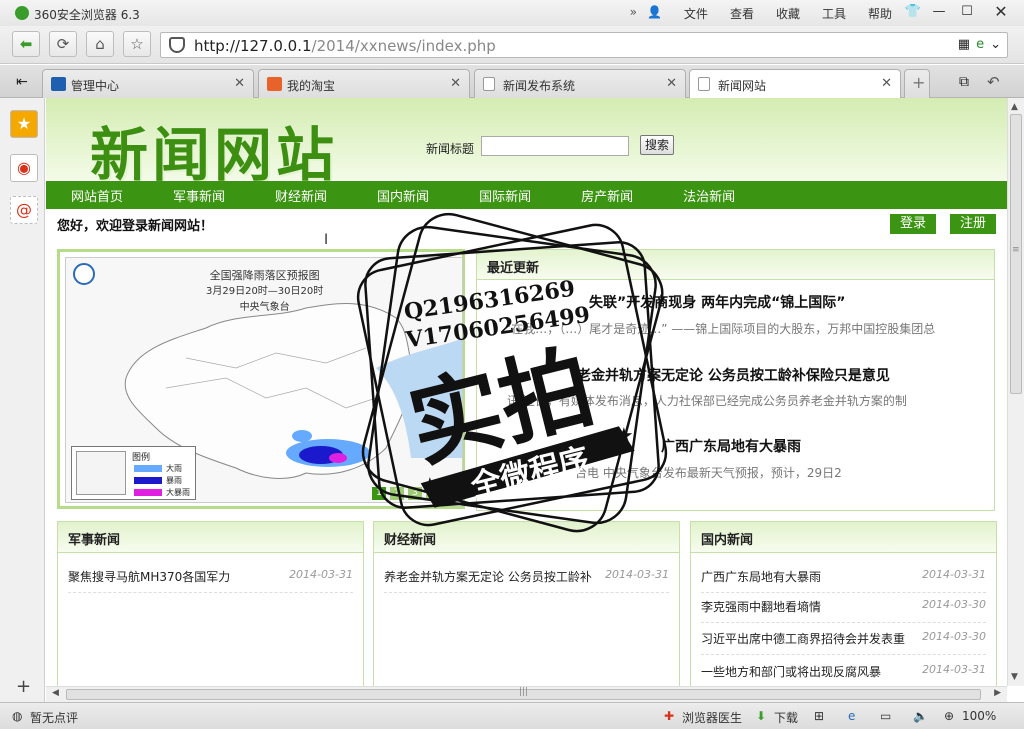 This screenshot has height=729, width=1024. I want to click on menu-view: 查看, so click(742, 13).